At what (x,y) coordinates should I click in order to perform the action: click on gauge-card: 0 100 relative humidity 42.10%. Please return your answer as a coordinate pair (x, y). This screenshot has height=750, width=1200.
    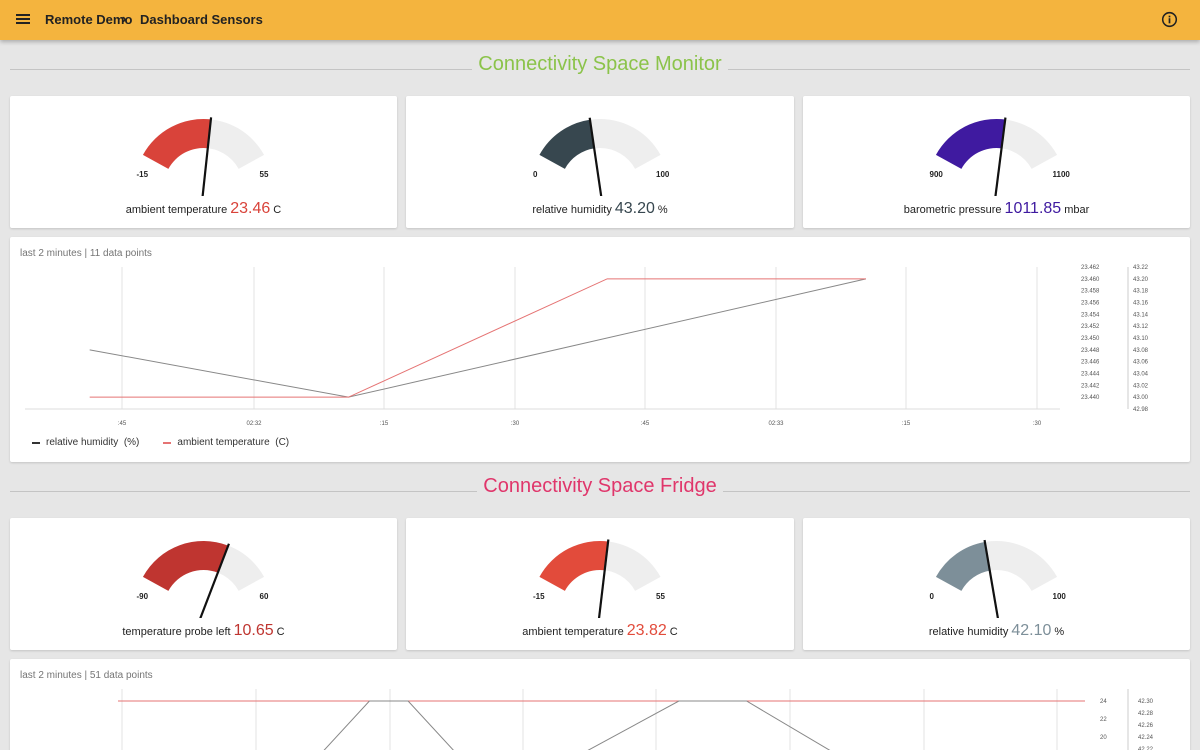
    Looking at the image, I should click on (996, 584).